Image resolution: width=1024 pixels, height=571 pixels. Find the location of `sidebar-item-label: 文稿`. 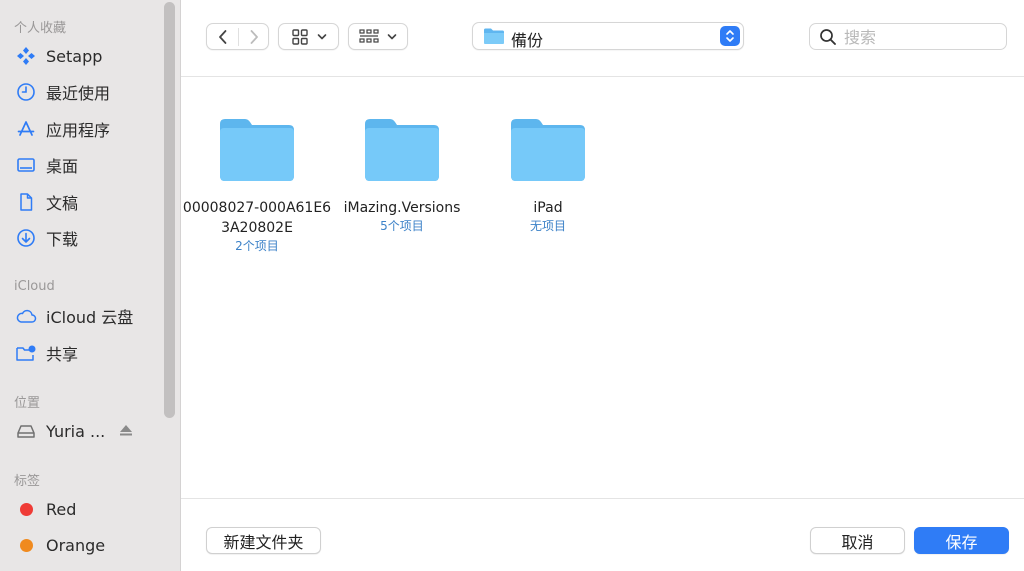

sidebar-item-label: 文稿 is located at coordinates (62, 203).